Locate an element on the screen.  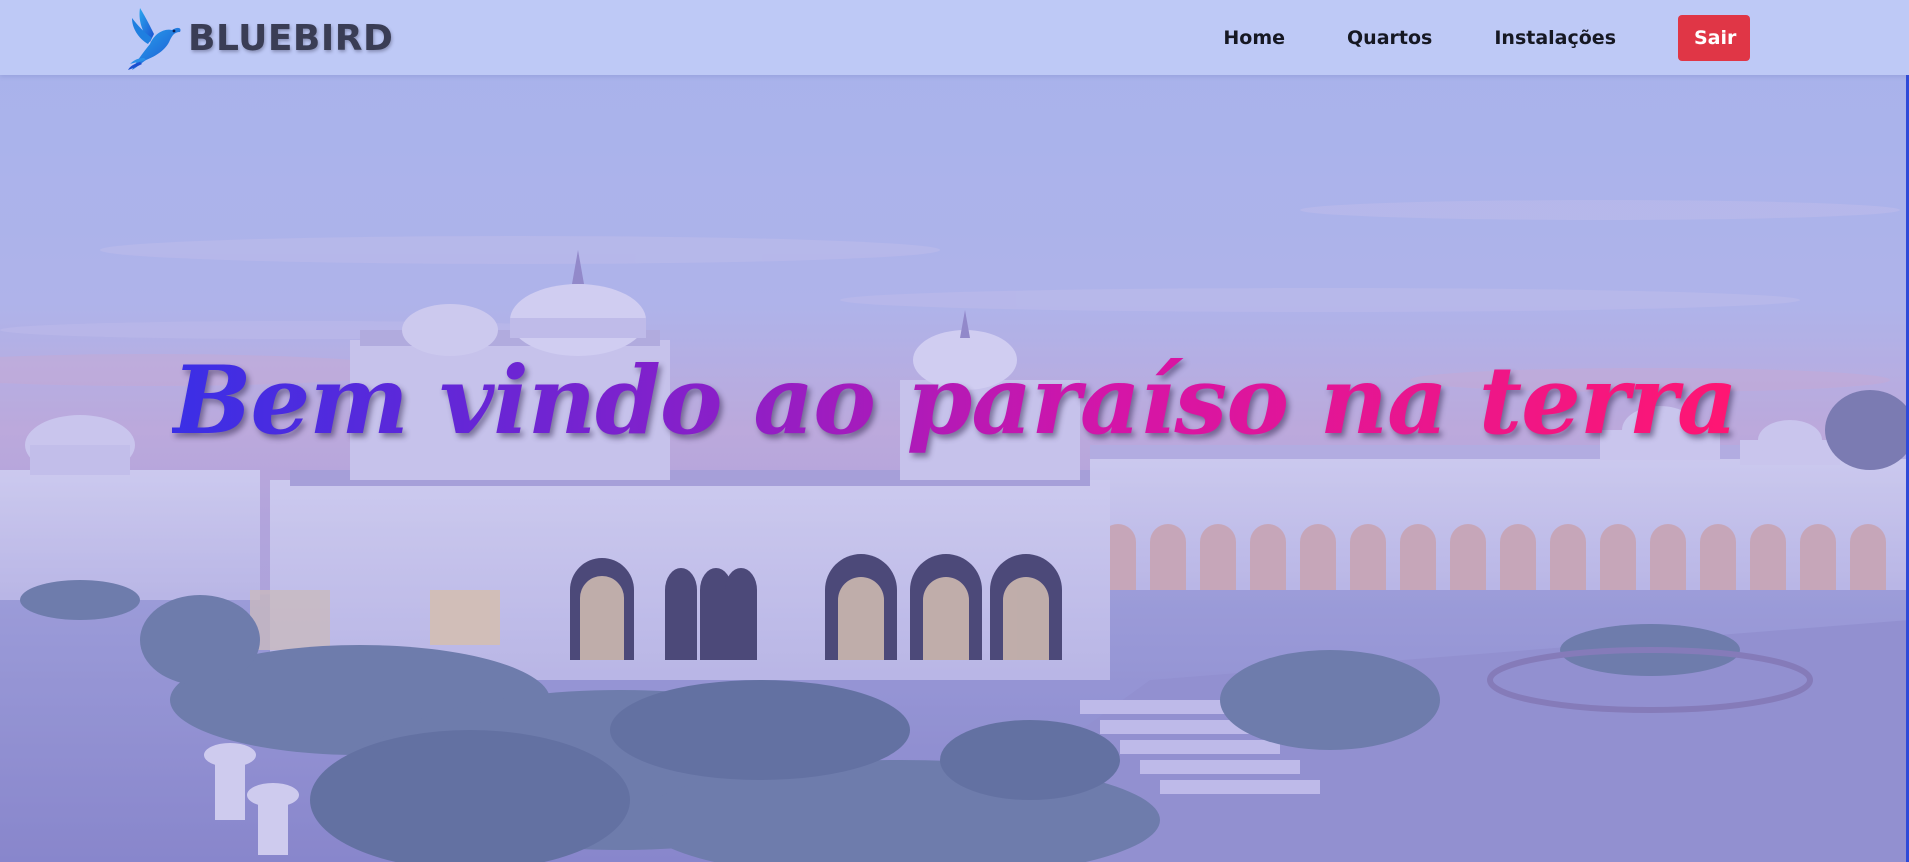
hero-title-text: Bem vindo ao paraíso na terra is located at coordinates (955, 401).